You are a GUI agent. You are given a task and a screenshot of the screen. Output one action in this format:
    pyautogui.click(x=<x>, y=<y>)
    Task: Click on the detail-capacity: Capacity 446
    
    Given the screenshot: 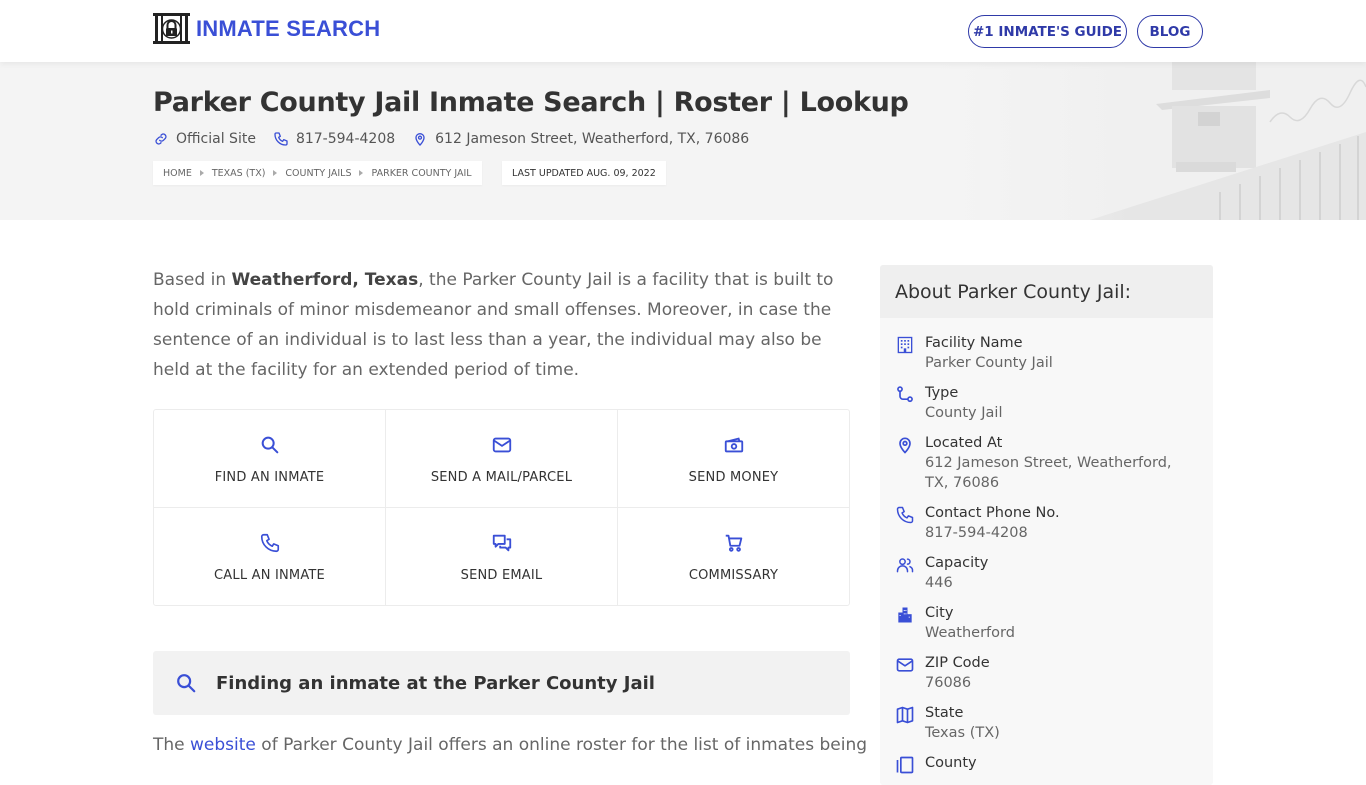 What is the action you would take?
    pyautogui.click(x=1046, y=573)
    